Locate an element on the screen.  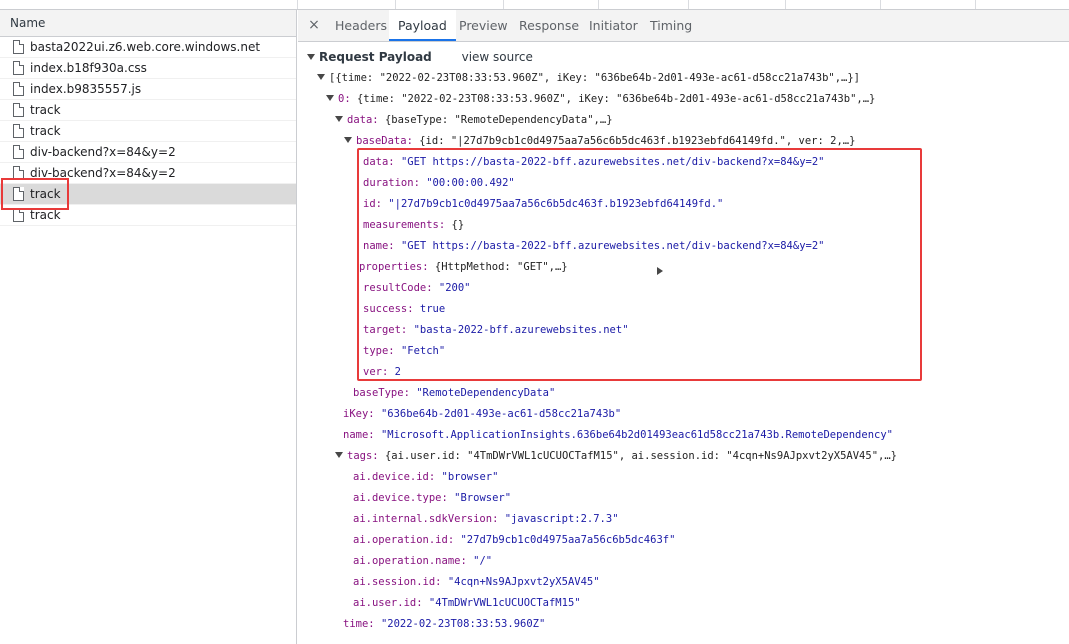
field-time: time: "2022-02-23T08:33:53.960Z" is located at coordinates (444, 624).